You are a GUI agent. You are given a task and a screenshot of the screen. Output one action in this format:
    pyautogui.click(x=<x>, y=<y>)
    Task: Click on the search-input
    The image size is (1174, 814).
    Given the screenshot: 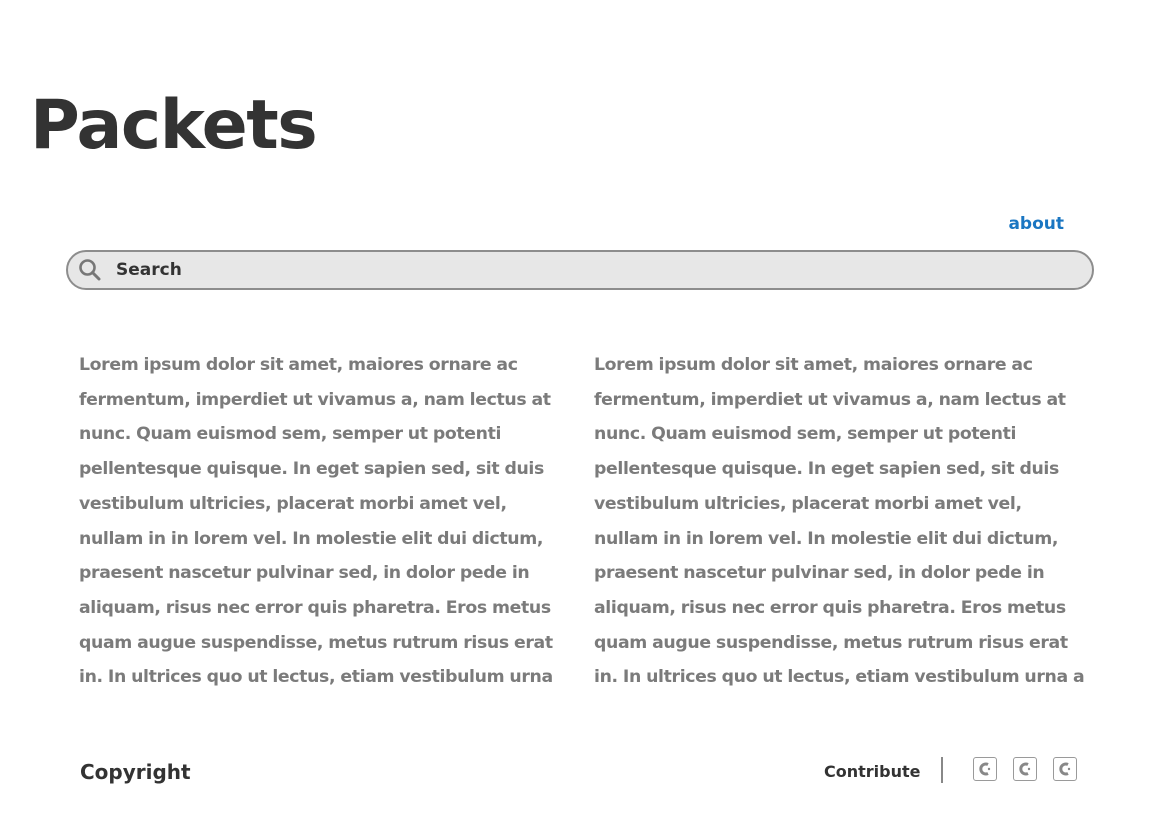 What is the action you would take?
    pyautogui.click(x=566, y=270)
    